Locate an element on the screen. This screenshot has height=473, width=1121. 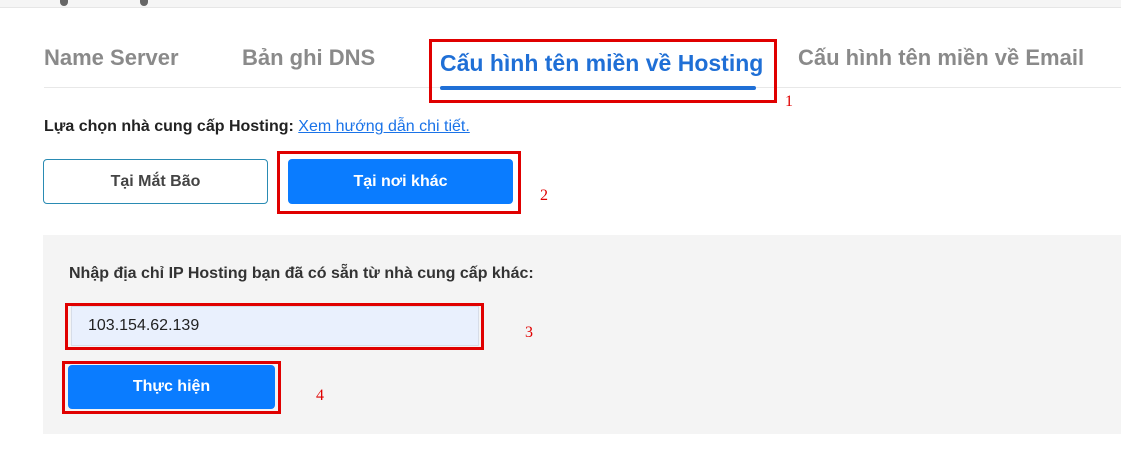
submit-button: Thực hiện is located at coordinates (171, 387).